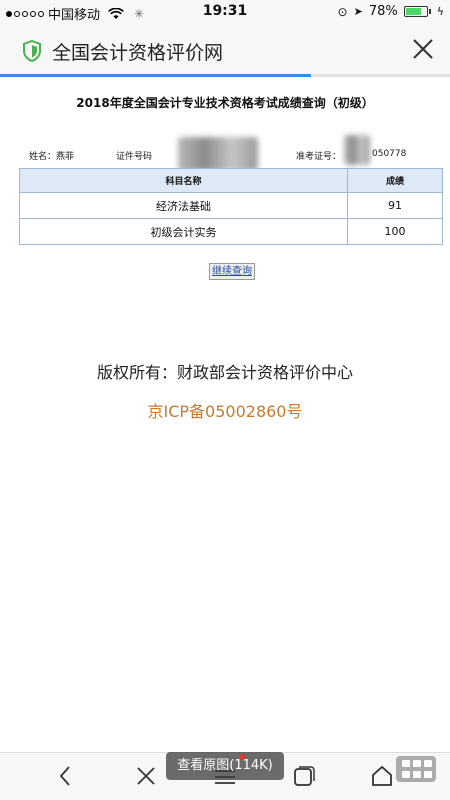 The width and height of the screenshot is (450, 800). I want to click on back-icon, so click(65, 776).